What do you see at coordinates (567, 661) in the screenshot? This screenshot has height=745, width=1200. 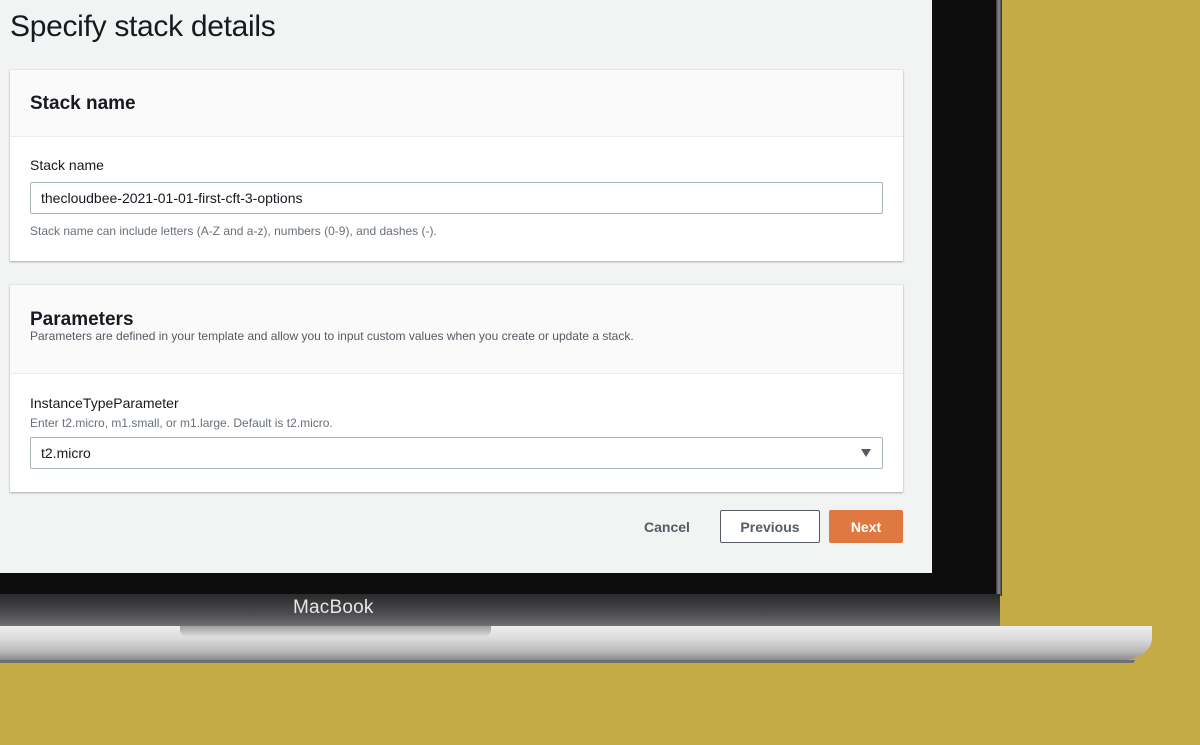 I see `laptop-base-shadow` at bounding box center [567, 661].